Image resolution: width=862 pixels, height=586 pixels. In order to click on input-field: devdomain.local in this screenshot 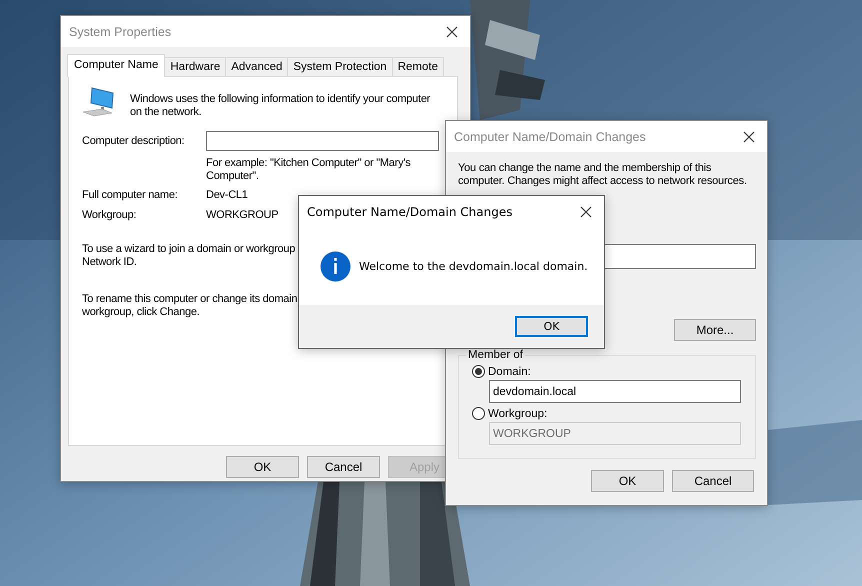, I will do `click(615, 391)`.